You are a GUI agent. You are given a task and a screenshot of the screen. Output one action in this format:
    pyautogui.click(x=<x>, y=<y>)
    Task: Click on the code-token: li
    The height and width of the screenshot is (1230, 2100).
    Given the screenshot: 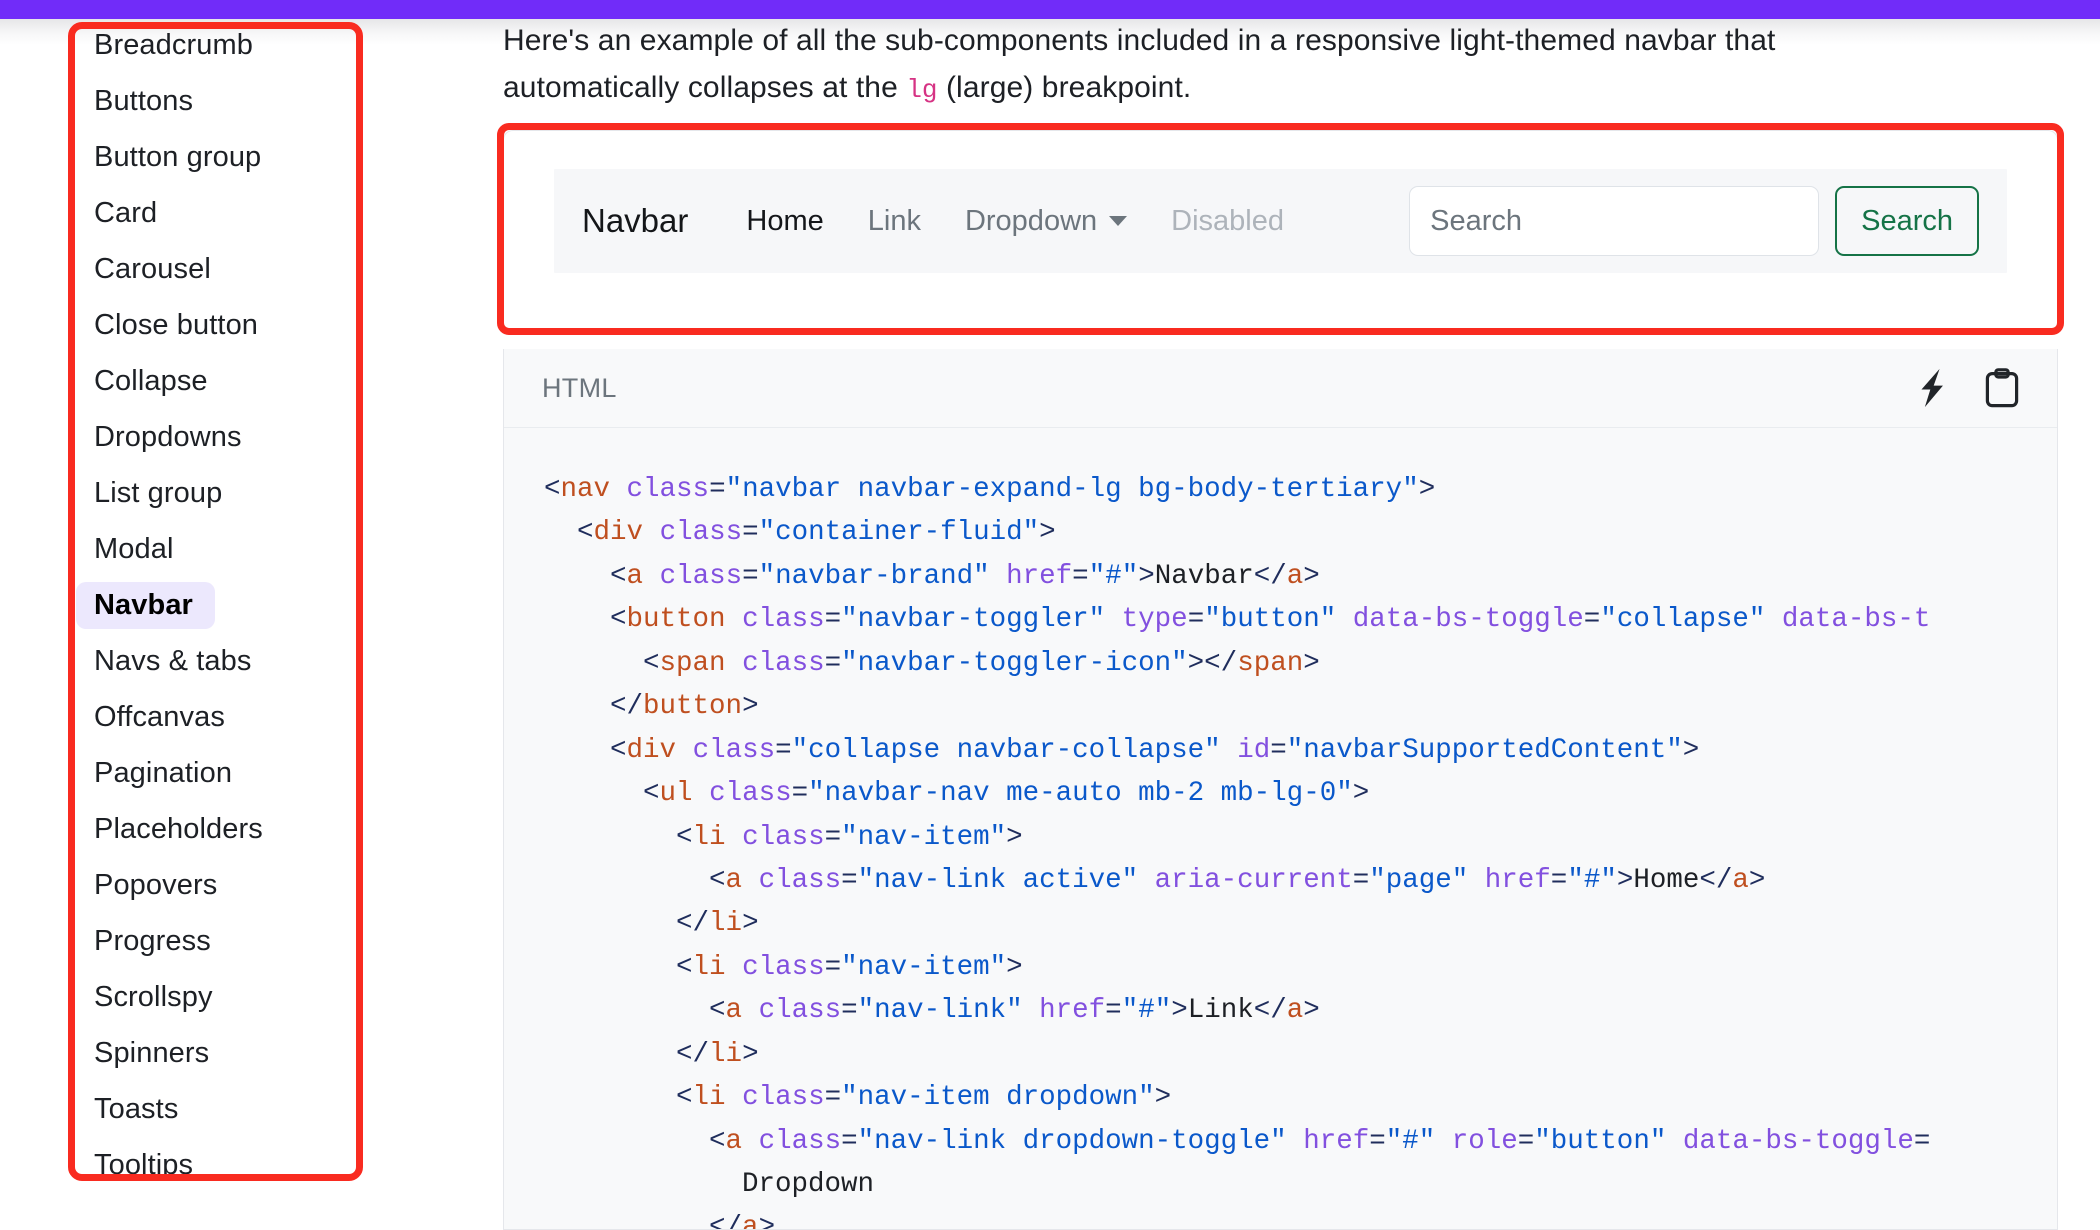 What is the action you would take?
    pyautogui.click(x=726, y=1054)
    